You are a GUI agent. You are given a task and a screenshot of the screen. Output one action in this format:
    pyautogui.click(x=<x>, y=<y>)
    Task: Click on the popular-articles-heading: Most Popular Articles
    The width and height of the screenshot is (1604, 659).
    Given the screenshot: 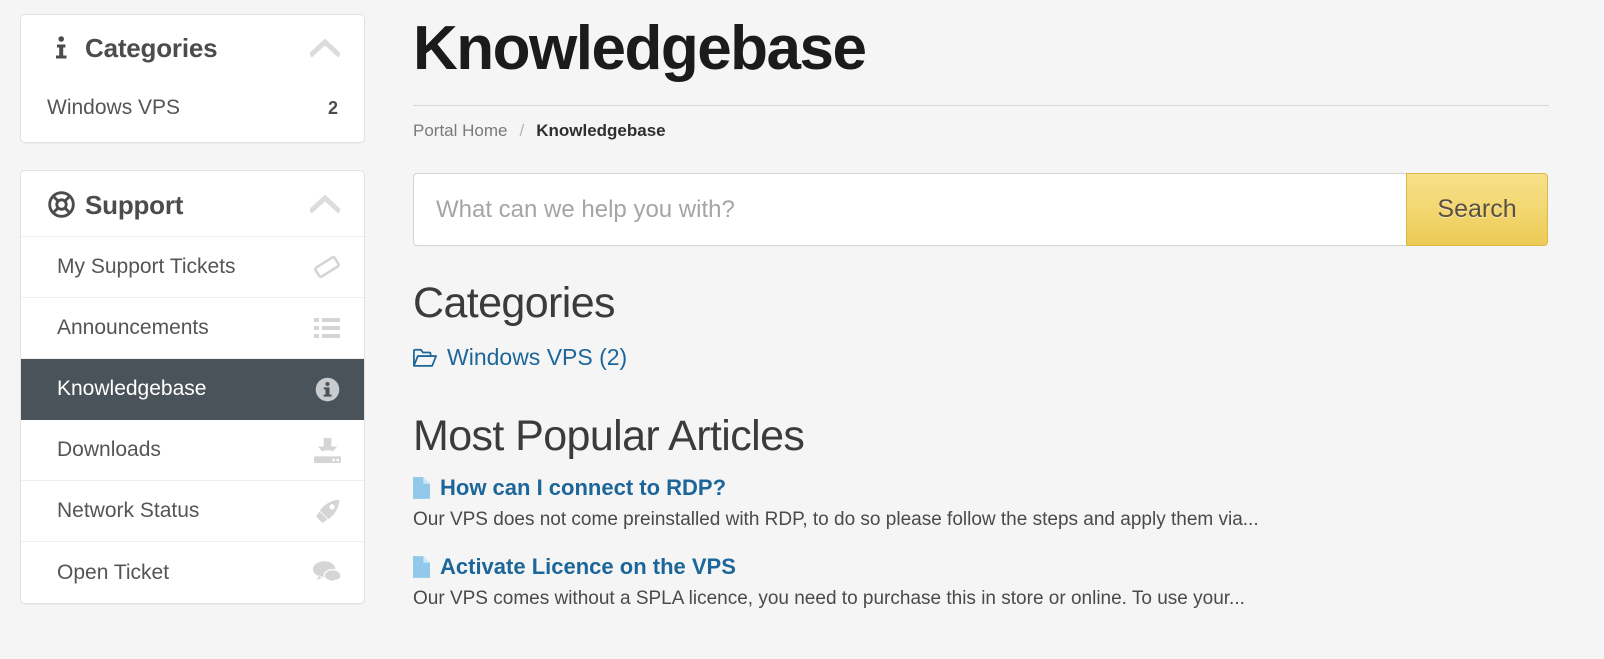 What is the action you would take?
    pyautogui.click(x=609, y=436)
    